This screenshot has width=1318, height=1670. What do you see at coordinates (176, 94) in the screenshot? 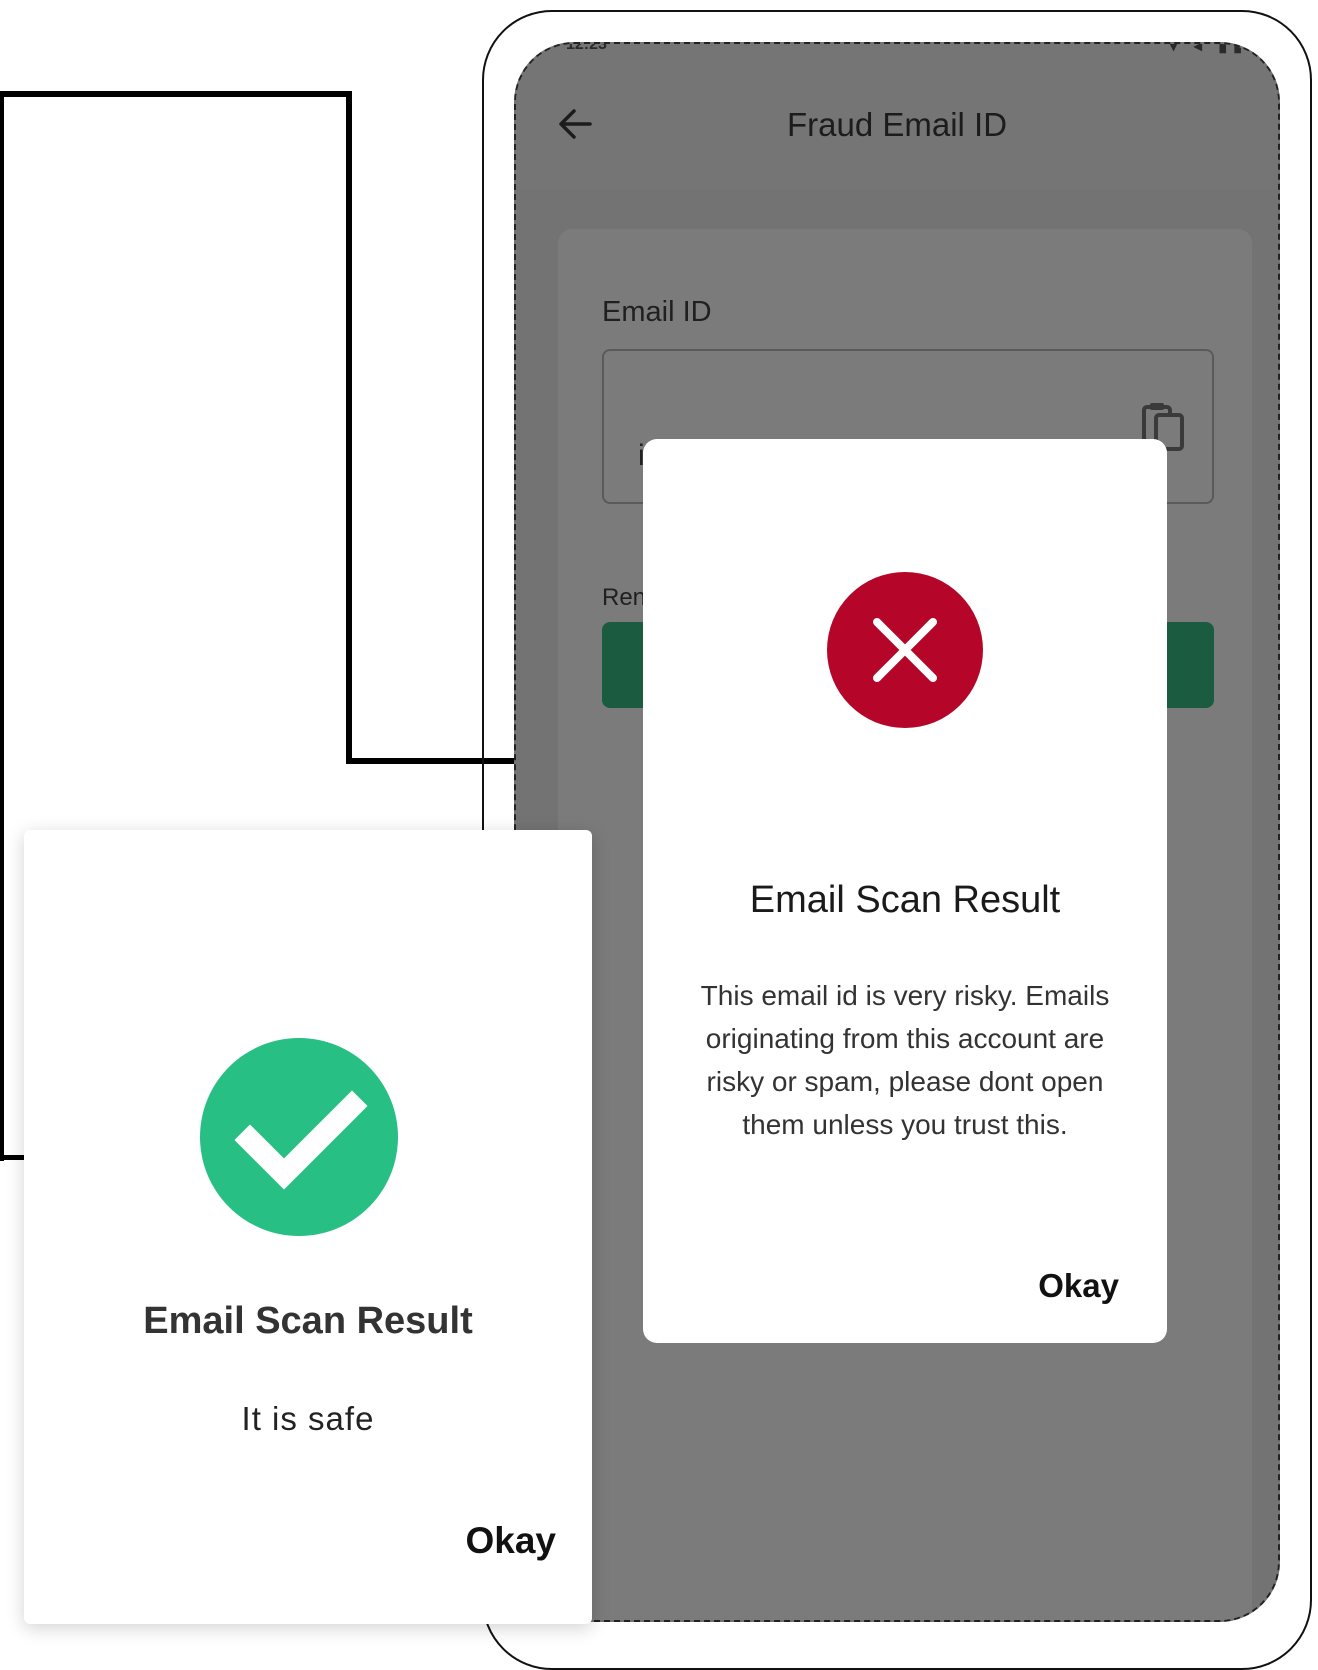
I see `connector-line-top` at bounding box center [176, 94].